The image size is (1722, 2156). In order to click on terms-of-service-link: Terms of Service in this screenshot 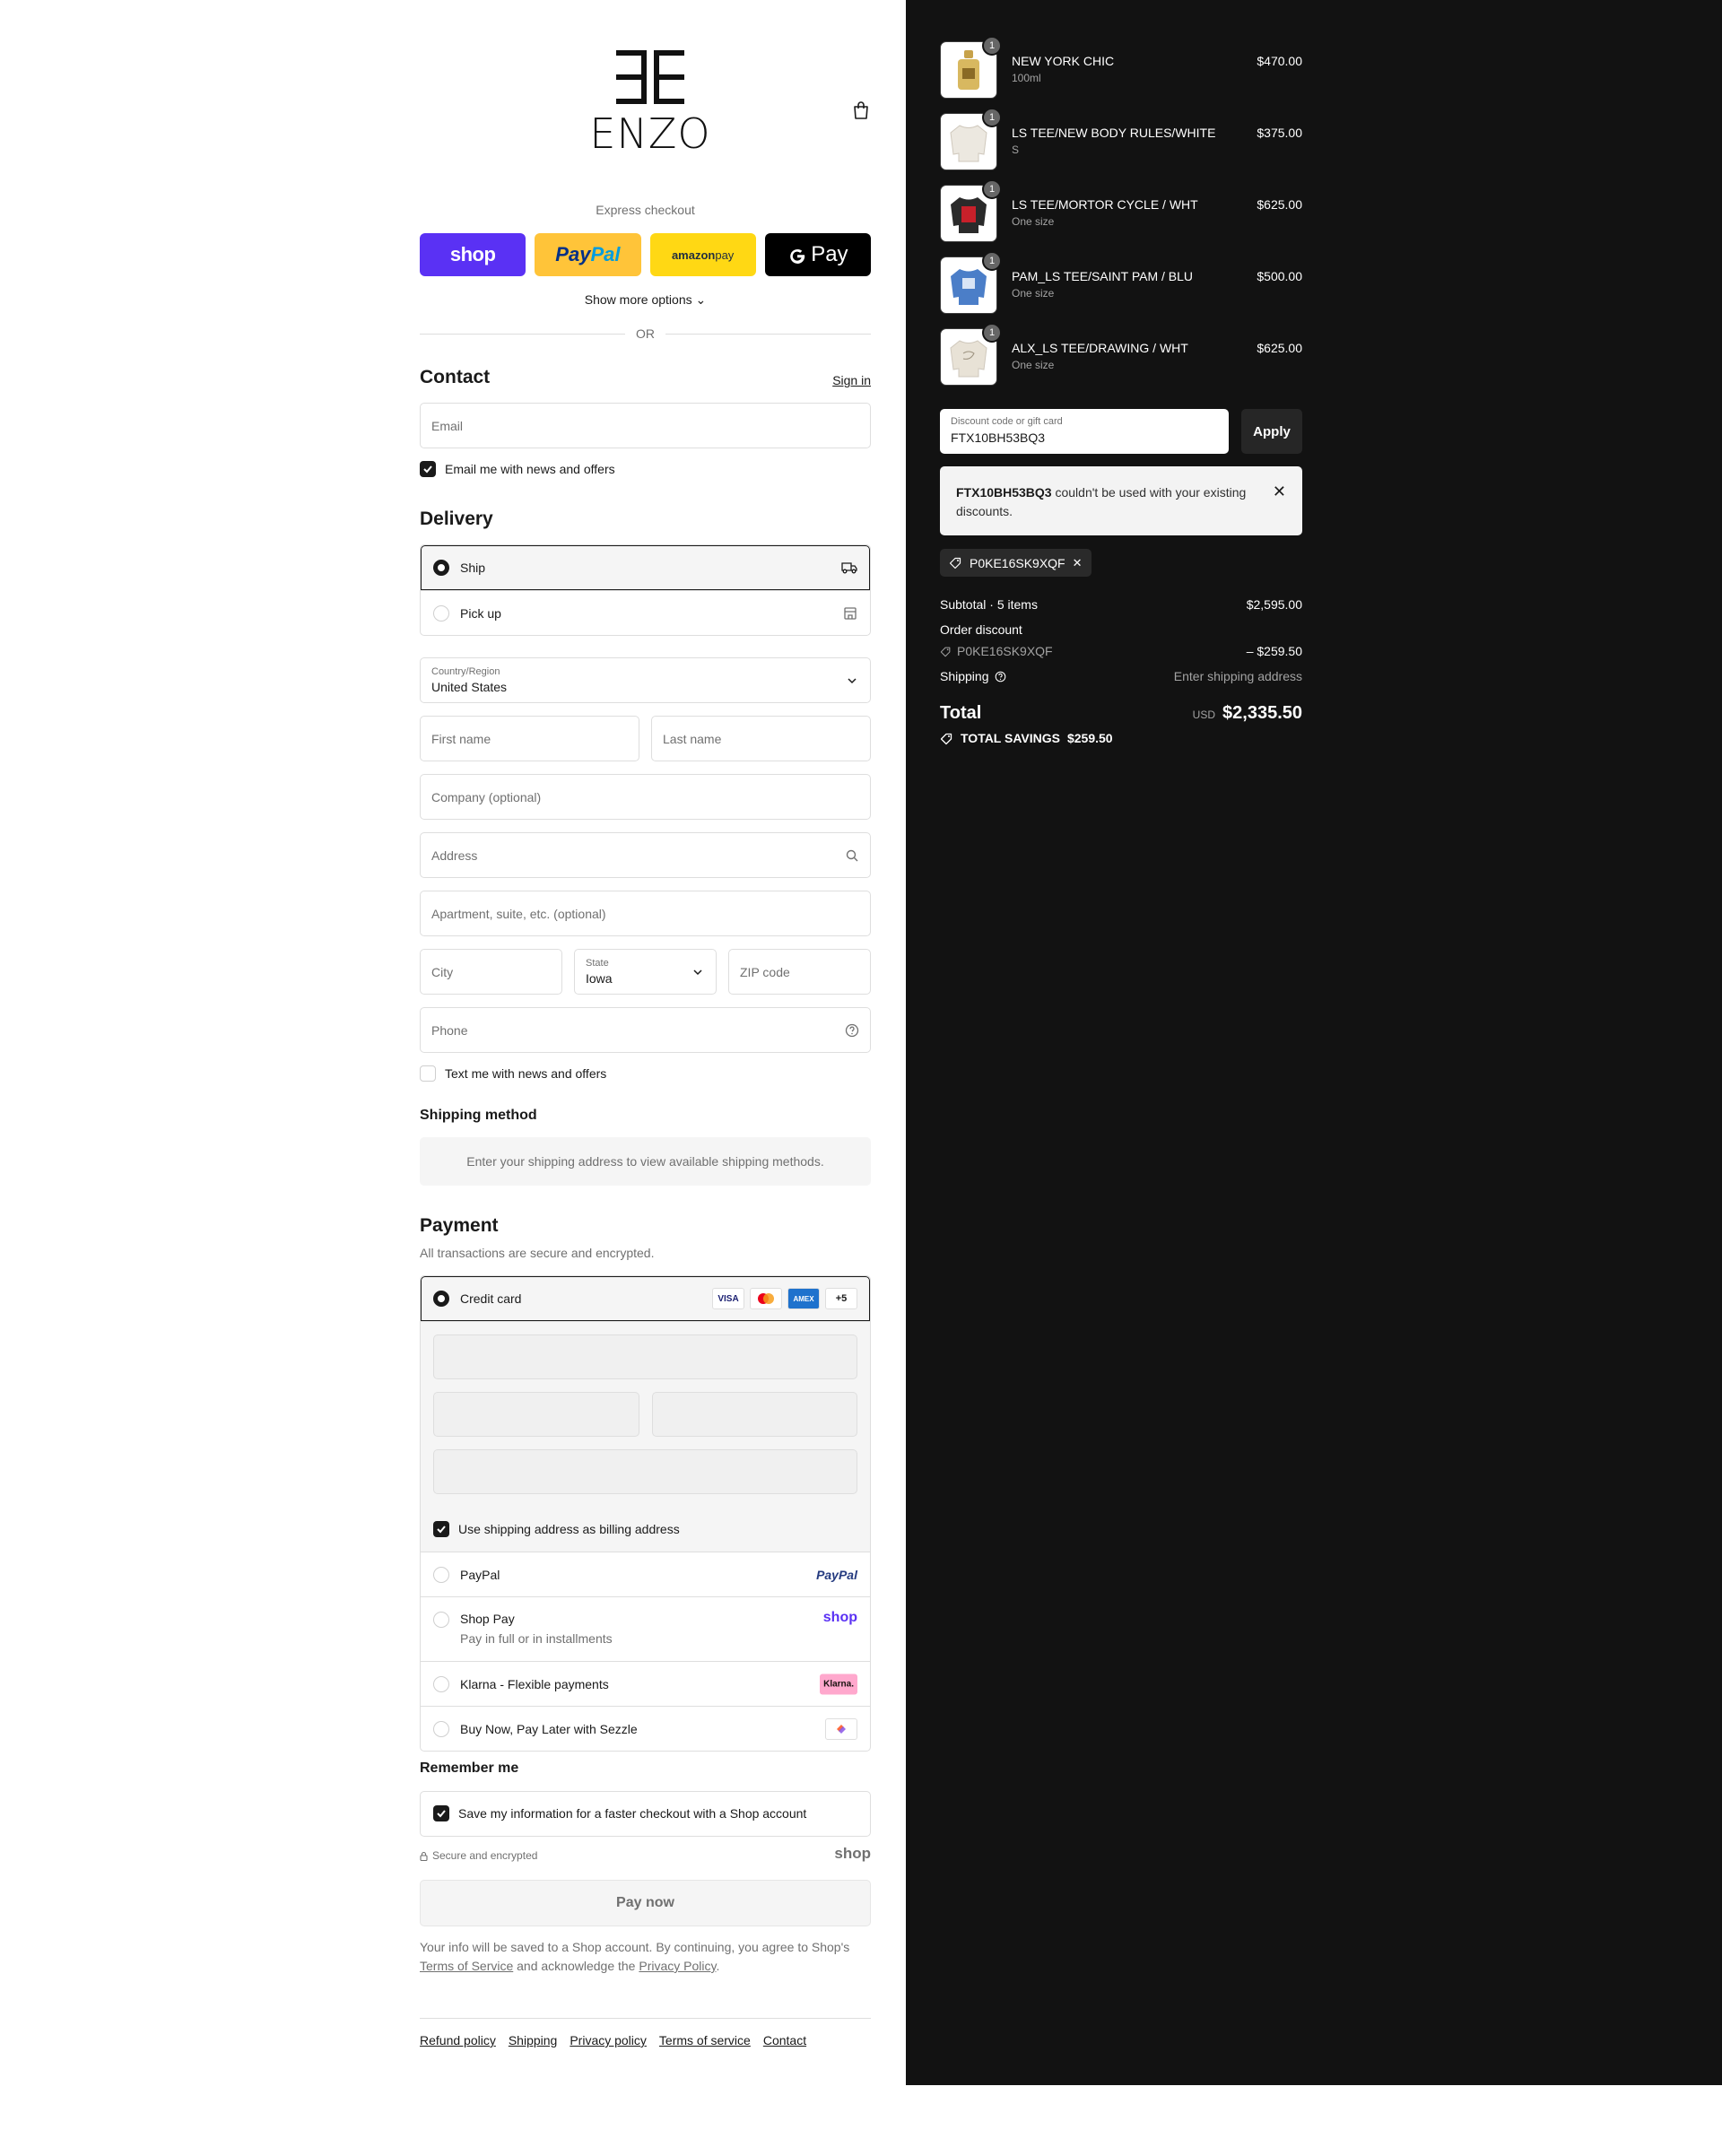, I will do `click(466, 1966)`.